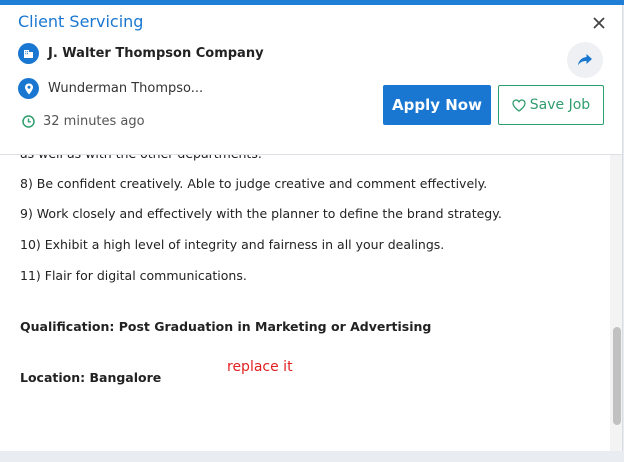 The width and height of the screenshot is (624, 462). Describe the element at coordinates (260, 367) in the screenshot. I see `annotation-note: replace it` at that location.